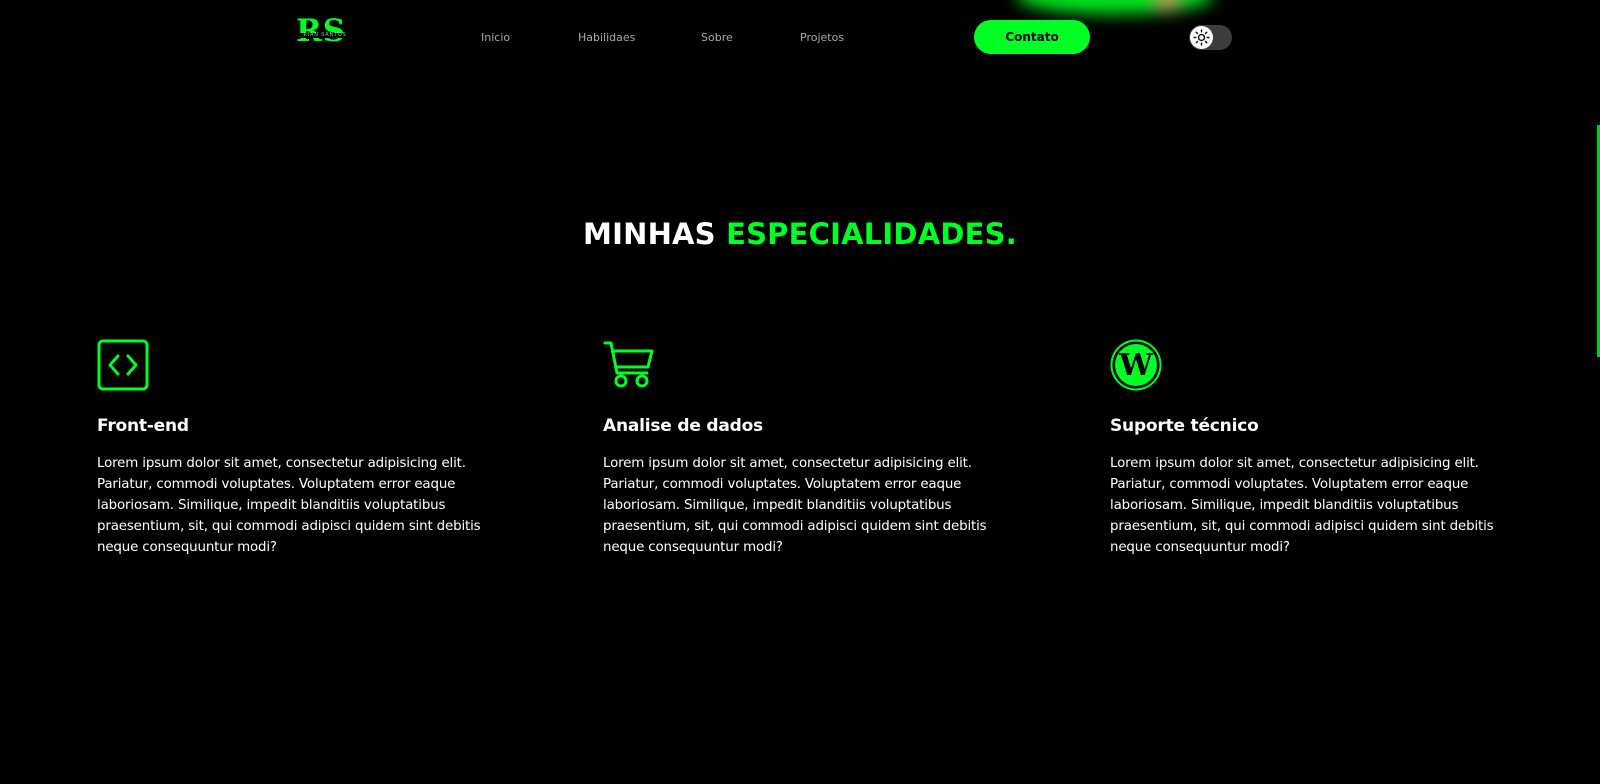 This screenshot has height=784, width=1600. Describe the element at coordinates (123, 365) in the screenshot. I see `code-icon` at that location.